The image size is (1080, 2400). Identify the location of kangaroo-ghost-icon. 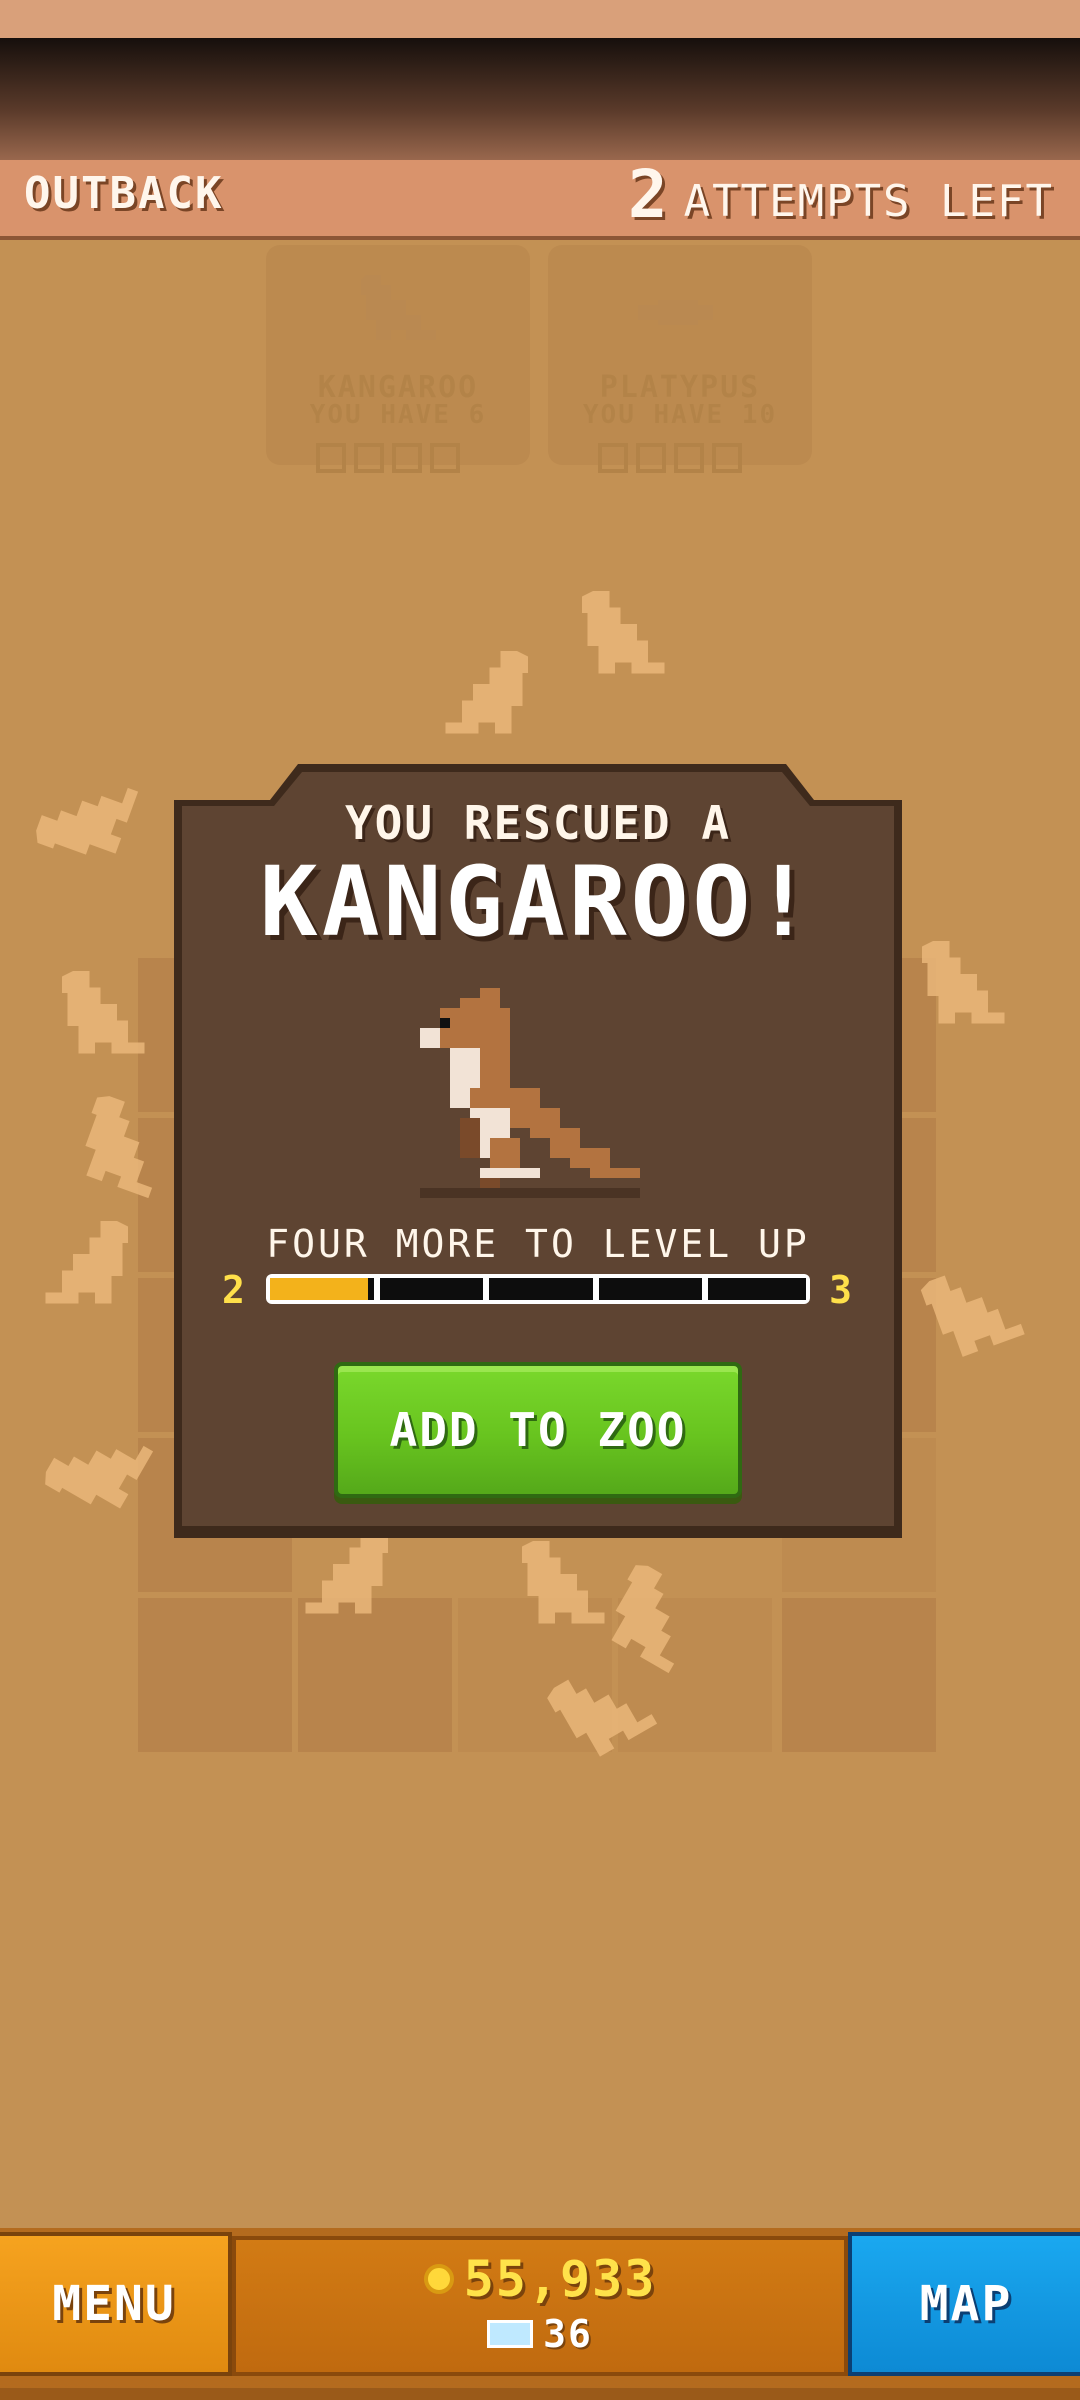
(398, 307).